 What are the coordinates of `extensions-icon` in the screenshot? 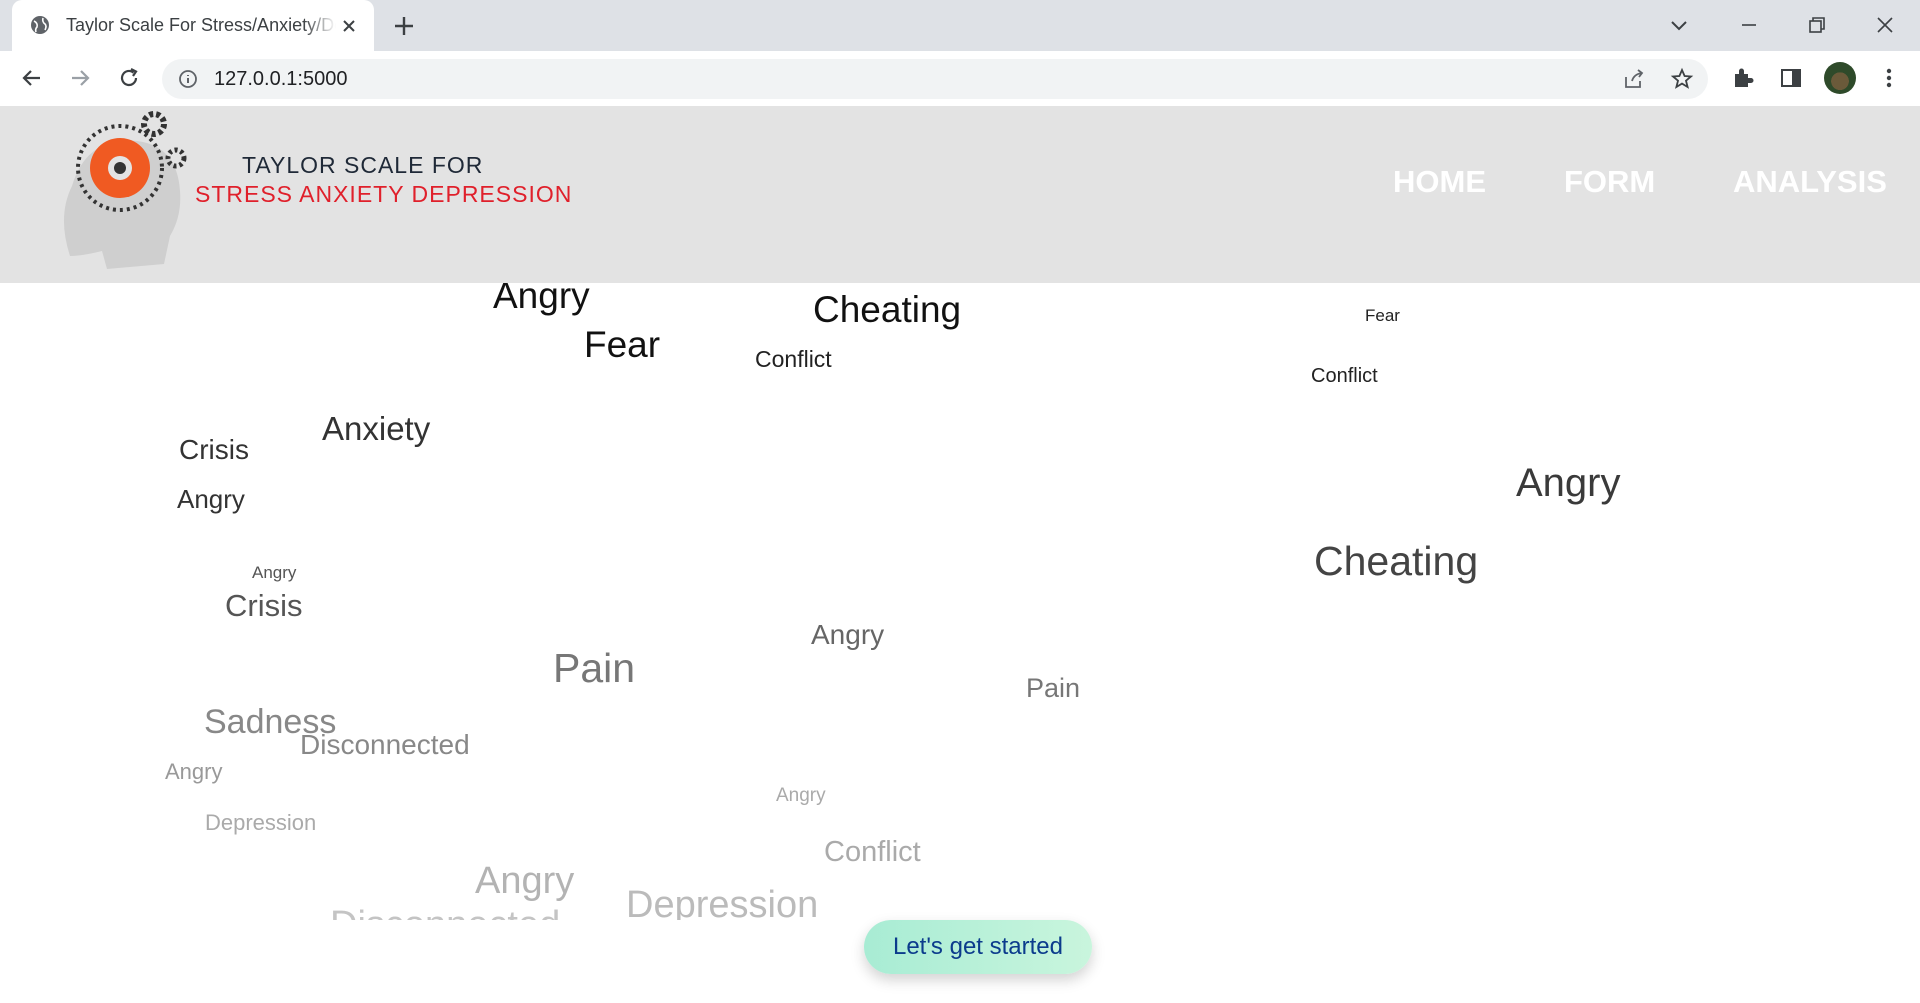 It's located at (1743, 78).